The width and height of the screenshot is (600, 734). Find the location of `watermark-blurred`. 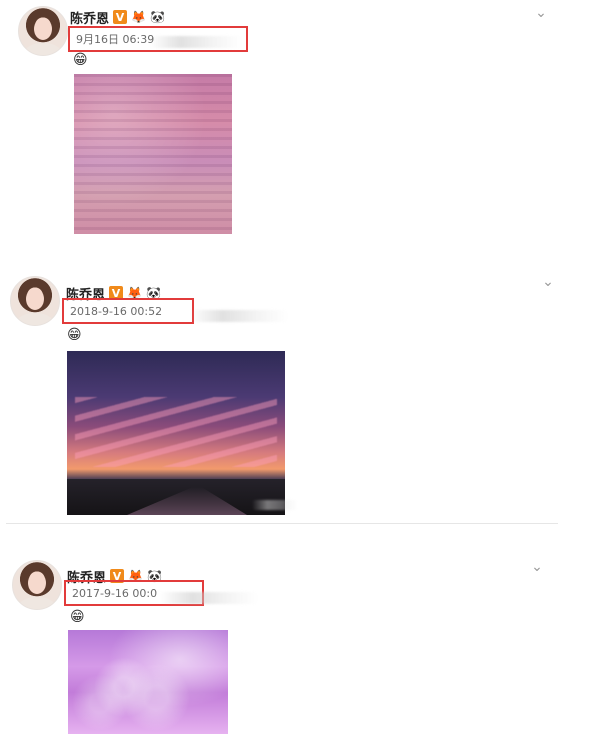

watermark-blurred is located at coordinates (275, 505).